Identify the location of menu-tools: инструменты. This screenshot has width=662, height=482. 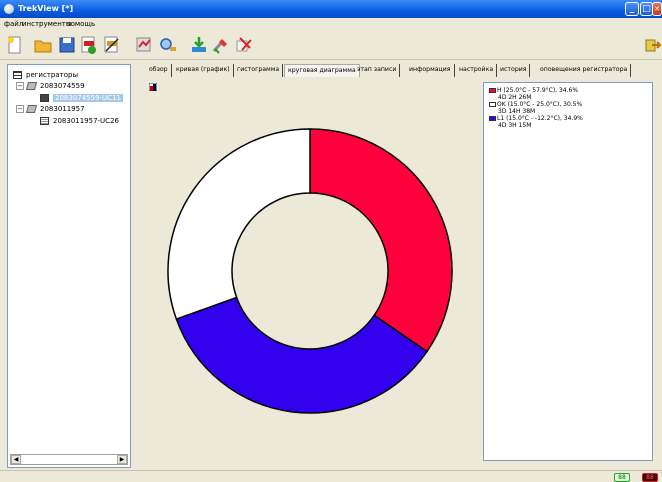
(46, 24).